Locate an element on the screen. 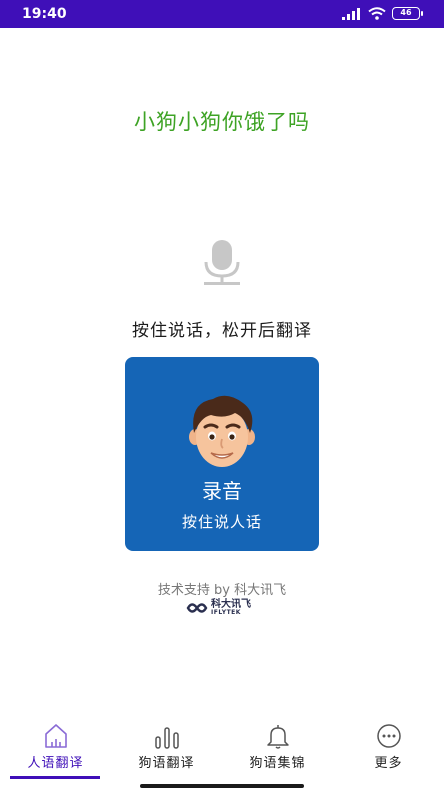 The width and height of the screenshot is (444, 794). powered-by-text: 技术支持 by 科大讯飞 is located at coordinates (222, 590).